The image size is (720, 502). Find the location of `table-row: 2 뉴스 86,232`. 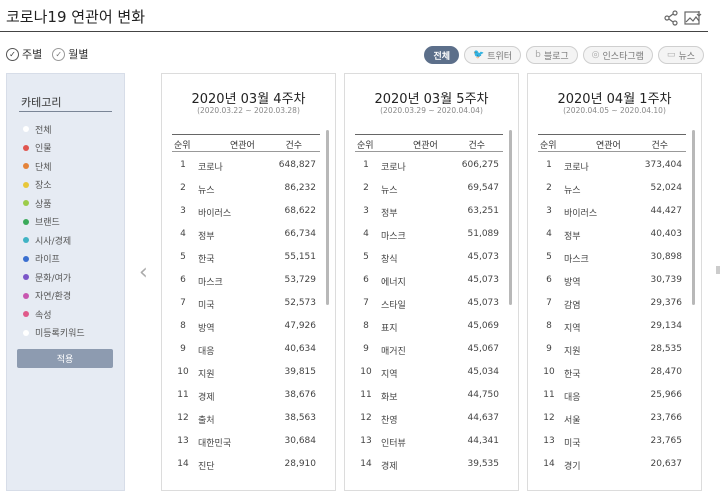

table-row: 2 뉴스 86,232 is located at coordinates (246, 188).